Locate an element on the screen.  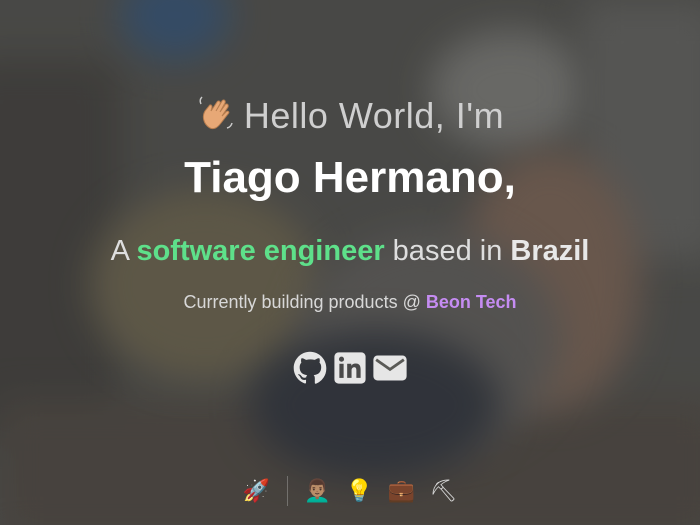
dock-separator is located at coordinates (287, 491).